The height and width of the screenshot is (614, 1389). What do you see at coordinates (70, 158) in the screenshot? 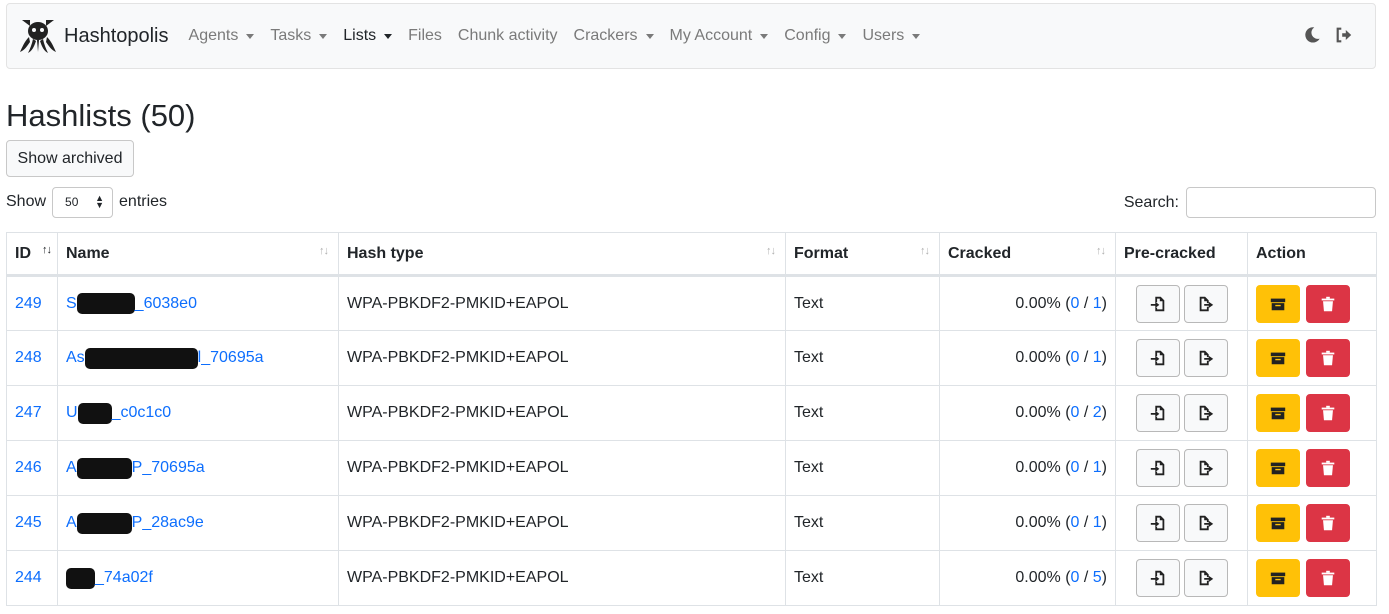
I see `show-archived-button: Show archived` at bounding box center [70, 158].